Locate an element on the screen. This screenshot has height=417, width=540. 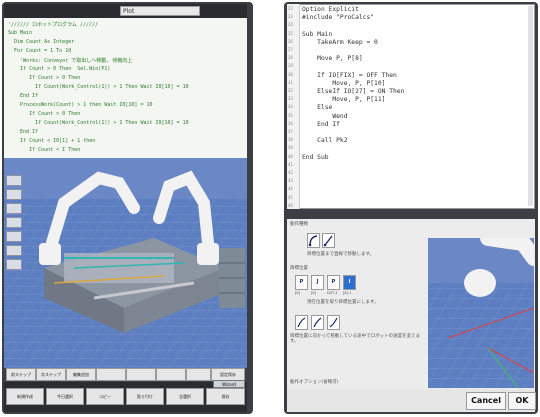
right-code-line: Option Explicit is located at coordinates (330, 9).